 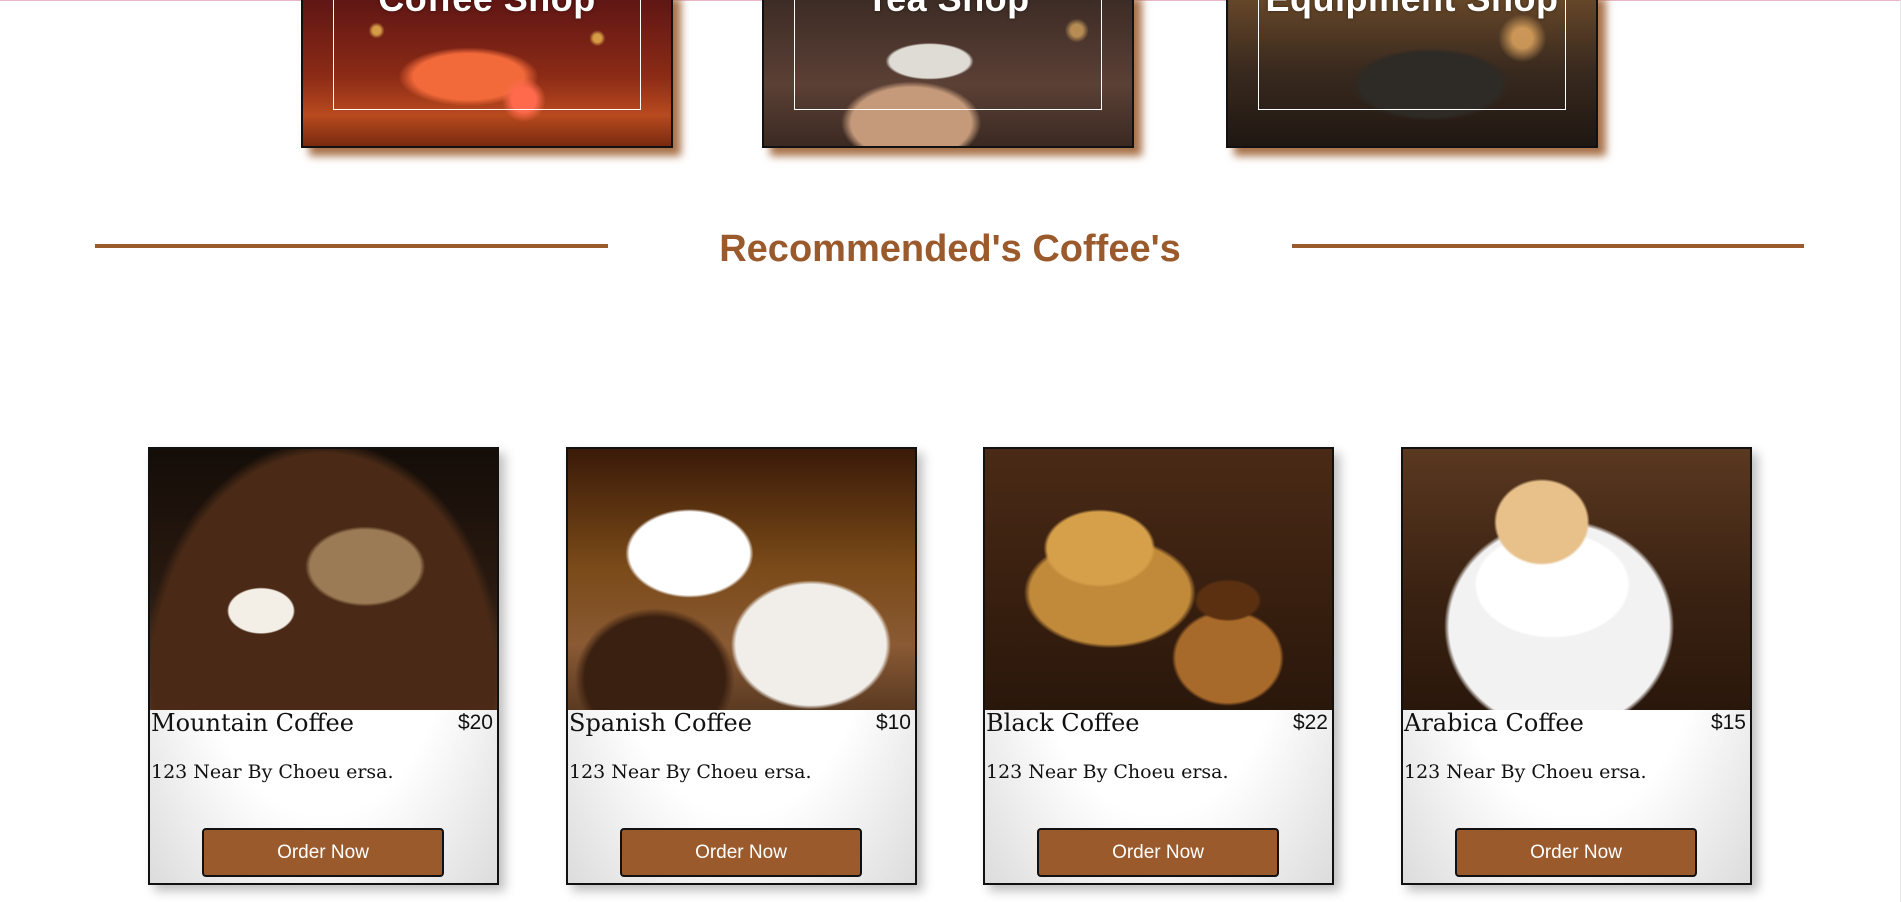 What do you see at coordinates (1310, 722) in the screenshot?
I see `product-price: $22` at bounding box center [1310, 722].